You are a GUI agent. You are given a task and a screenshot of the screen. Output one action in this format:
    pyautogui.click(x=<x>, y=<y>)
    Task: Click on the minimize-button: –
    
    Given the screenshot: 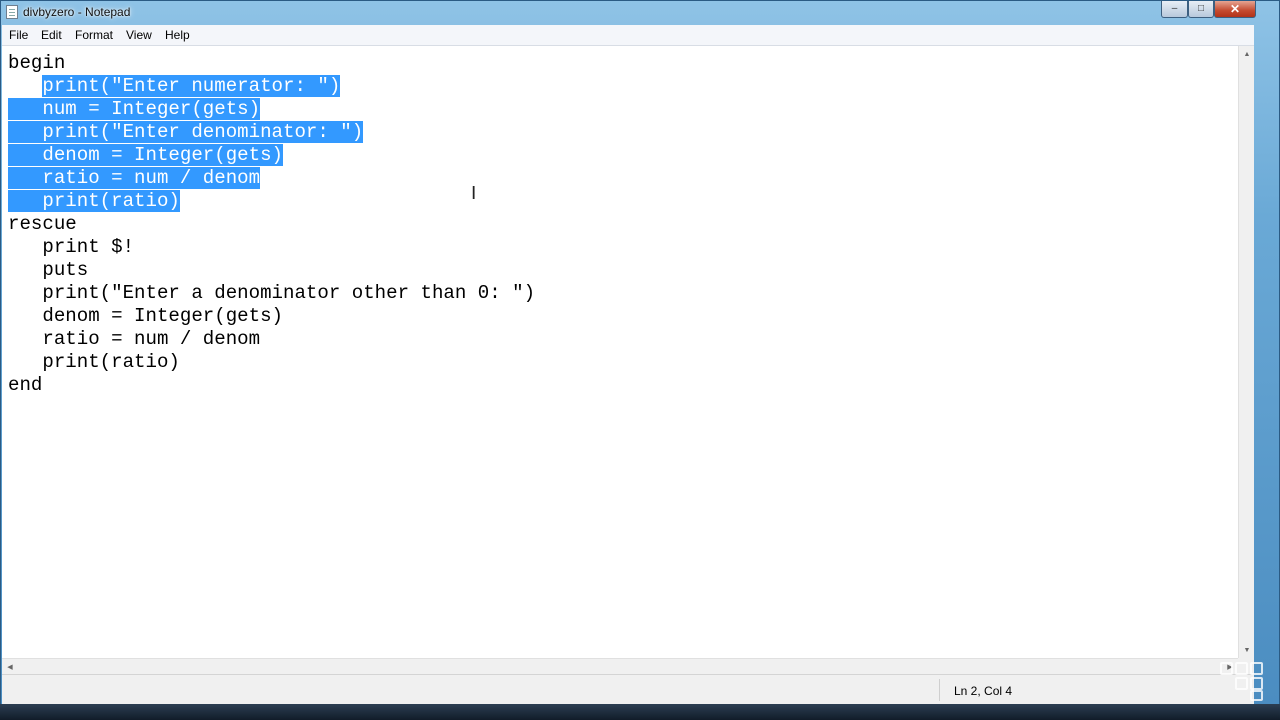 What is the action you would take?
    pyautogui.click(x=1174, y=9)
    